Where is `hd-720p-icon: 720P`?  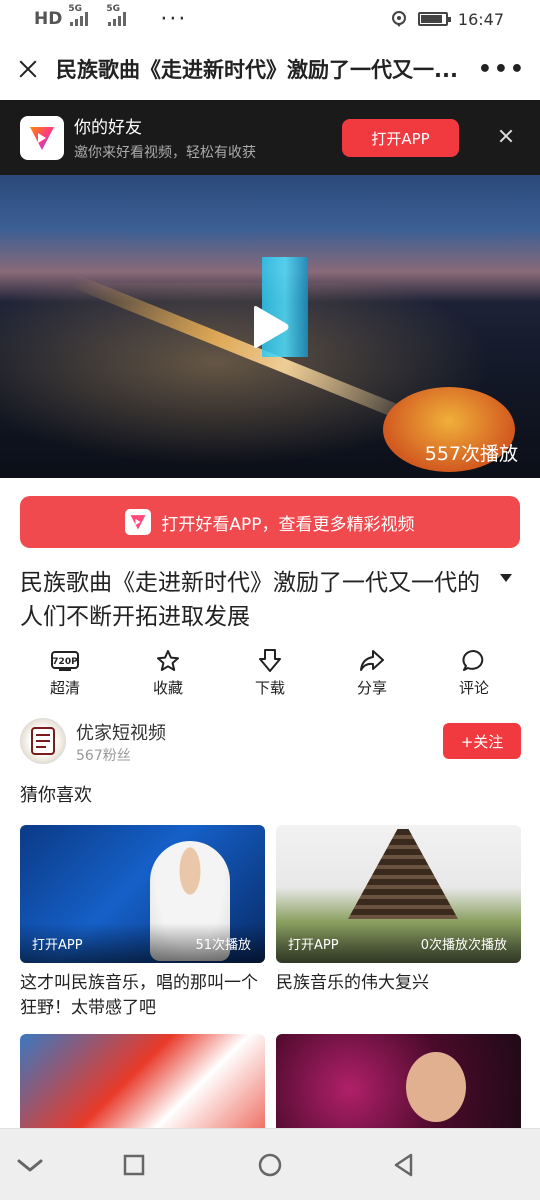
hd-720p-icon: 720P is located at coordinates (65, 661).